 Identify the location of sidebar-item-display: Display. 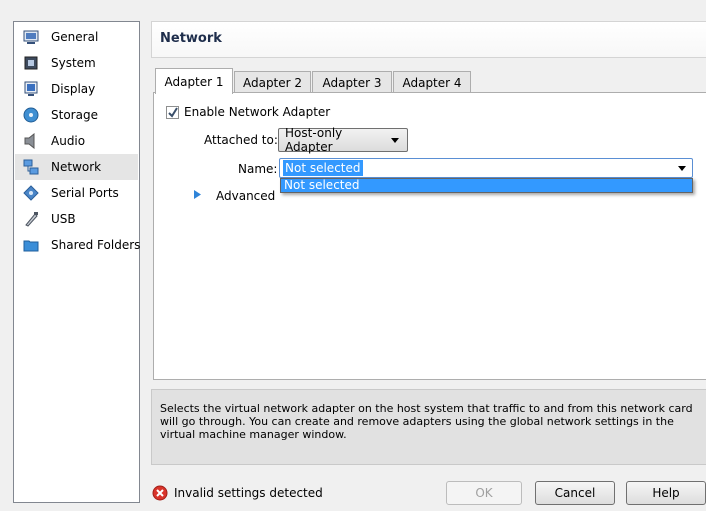
(76, 89).